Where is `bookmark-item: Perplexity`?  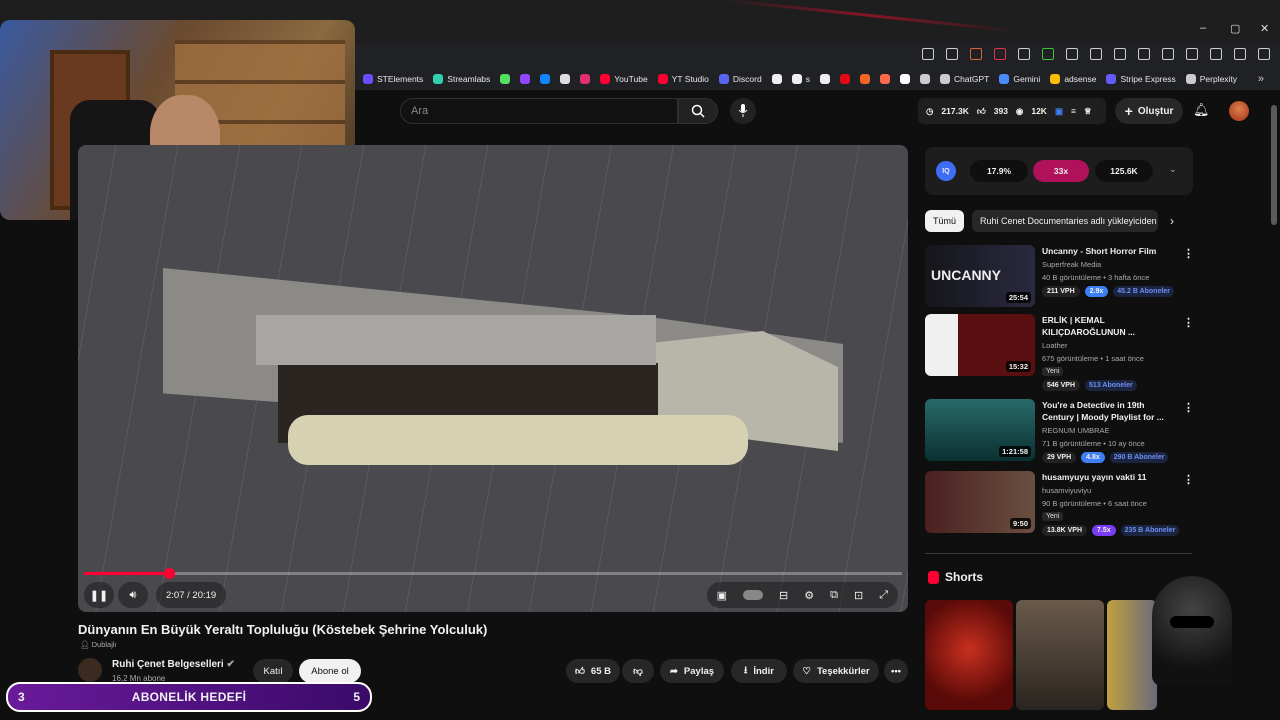
bookmark-item: Perplexity is located at coordinates (1211, 79).